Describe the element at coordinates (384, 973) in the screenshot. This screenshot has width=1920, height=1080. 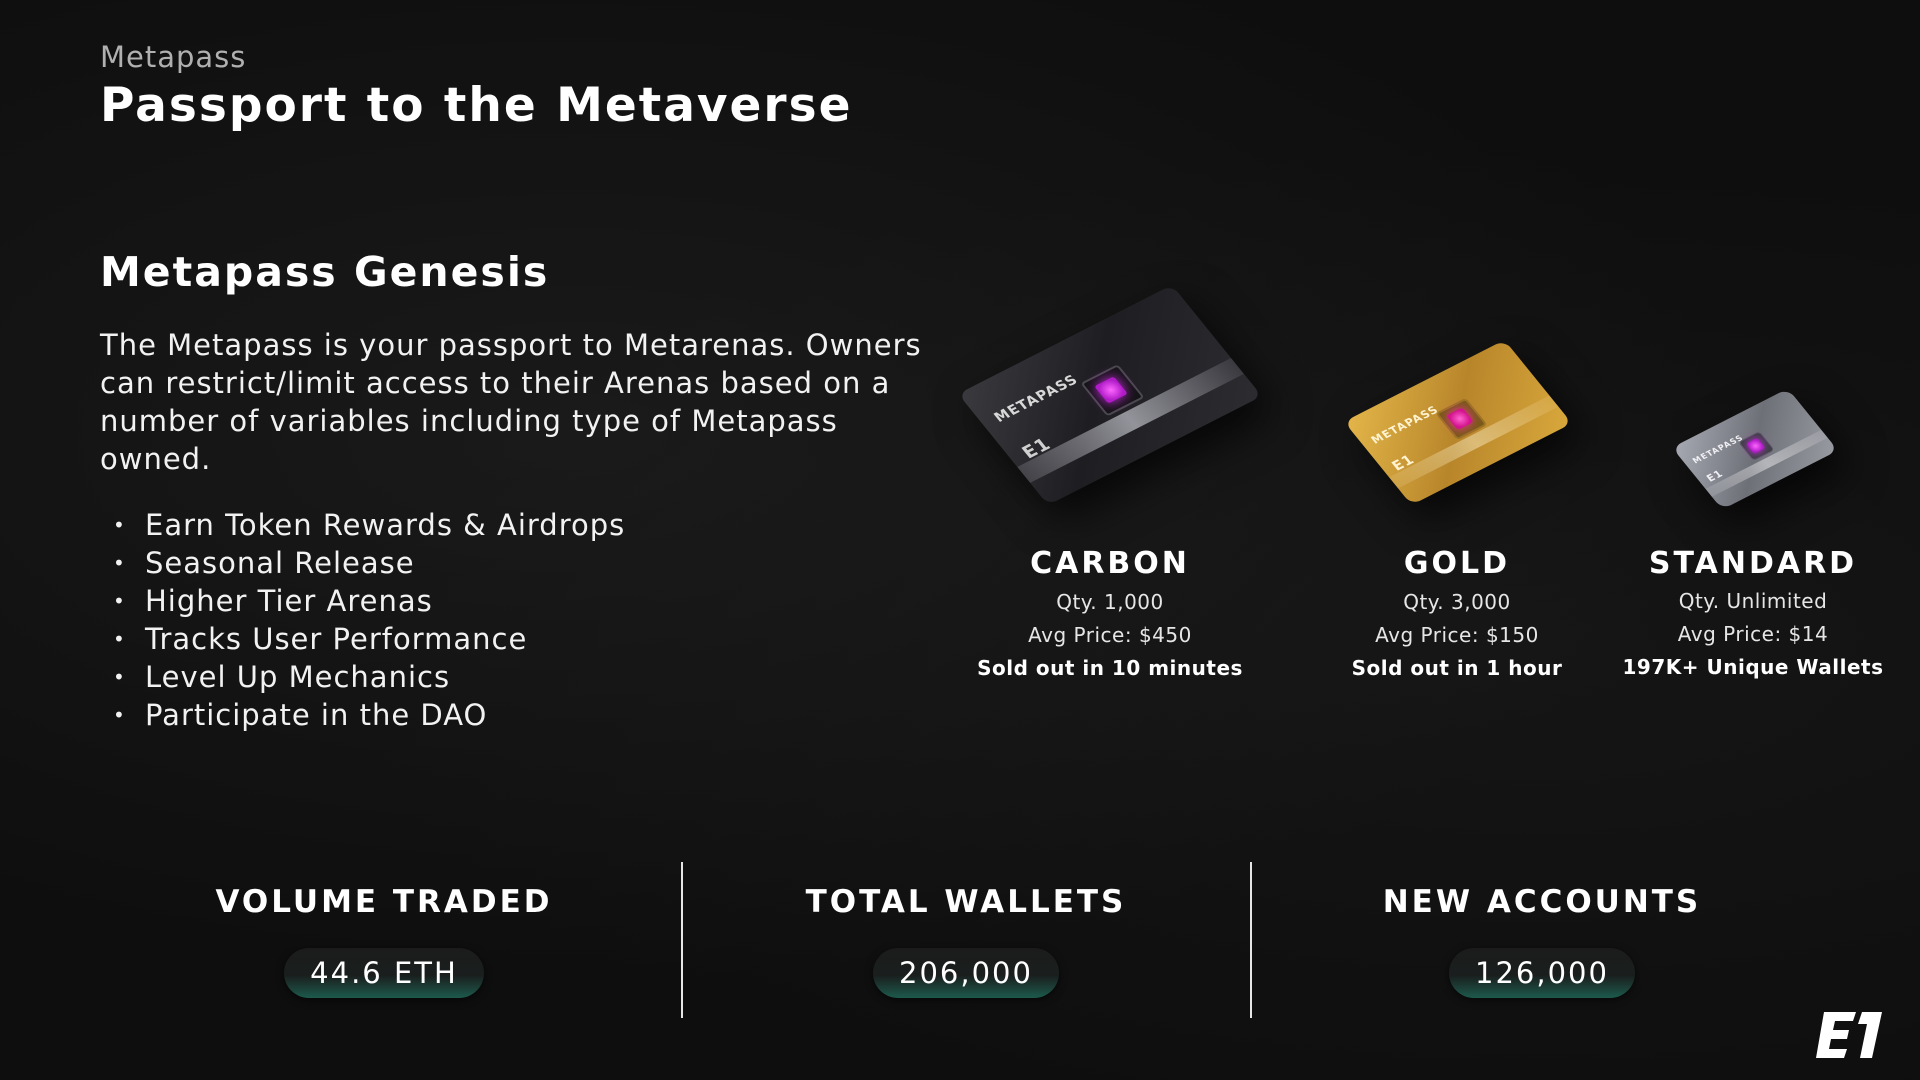
I see `stat-value-badge: 44.6 ETH` at that location.